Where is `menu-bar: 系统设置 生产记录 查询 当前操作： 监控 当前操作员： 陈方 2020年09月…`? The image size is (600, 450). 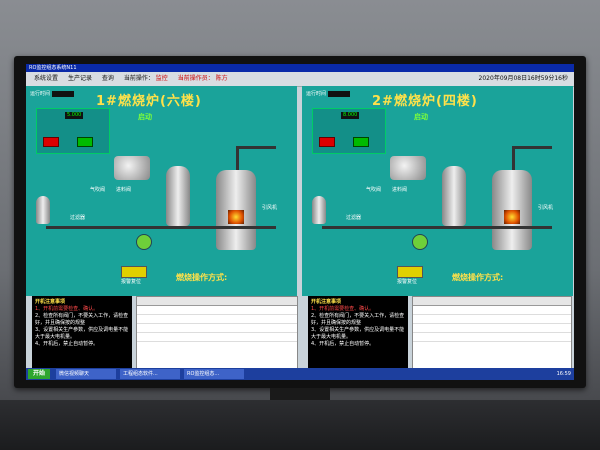
menu-bar: 系统设置 生产记录 查询 当前操作： 监控 当前操作员： 陈方 2020年09月… is located at coordinates (300, 79).